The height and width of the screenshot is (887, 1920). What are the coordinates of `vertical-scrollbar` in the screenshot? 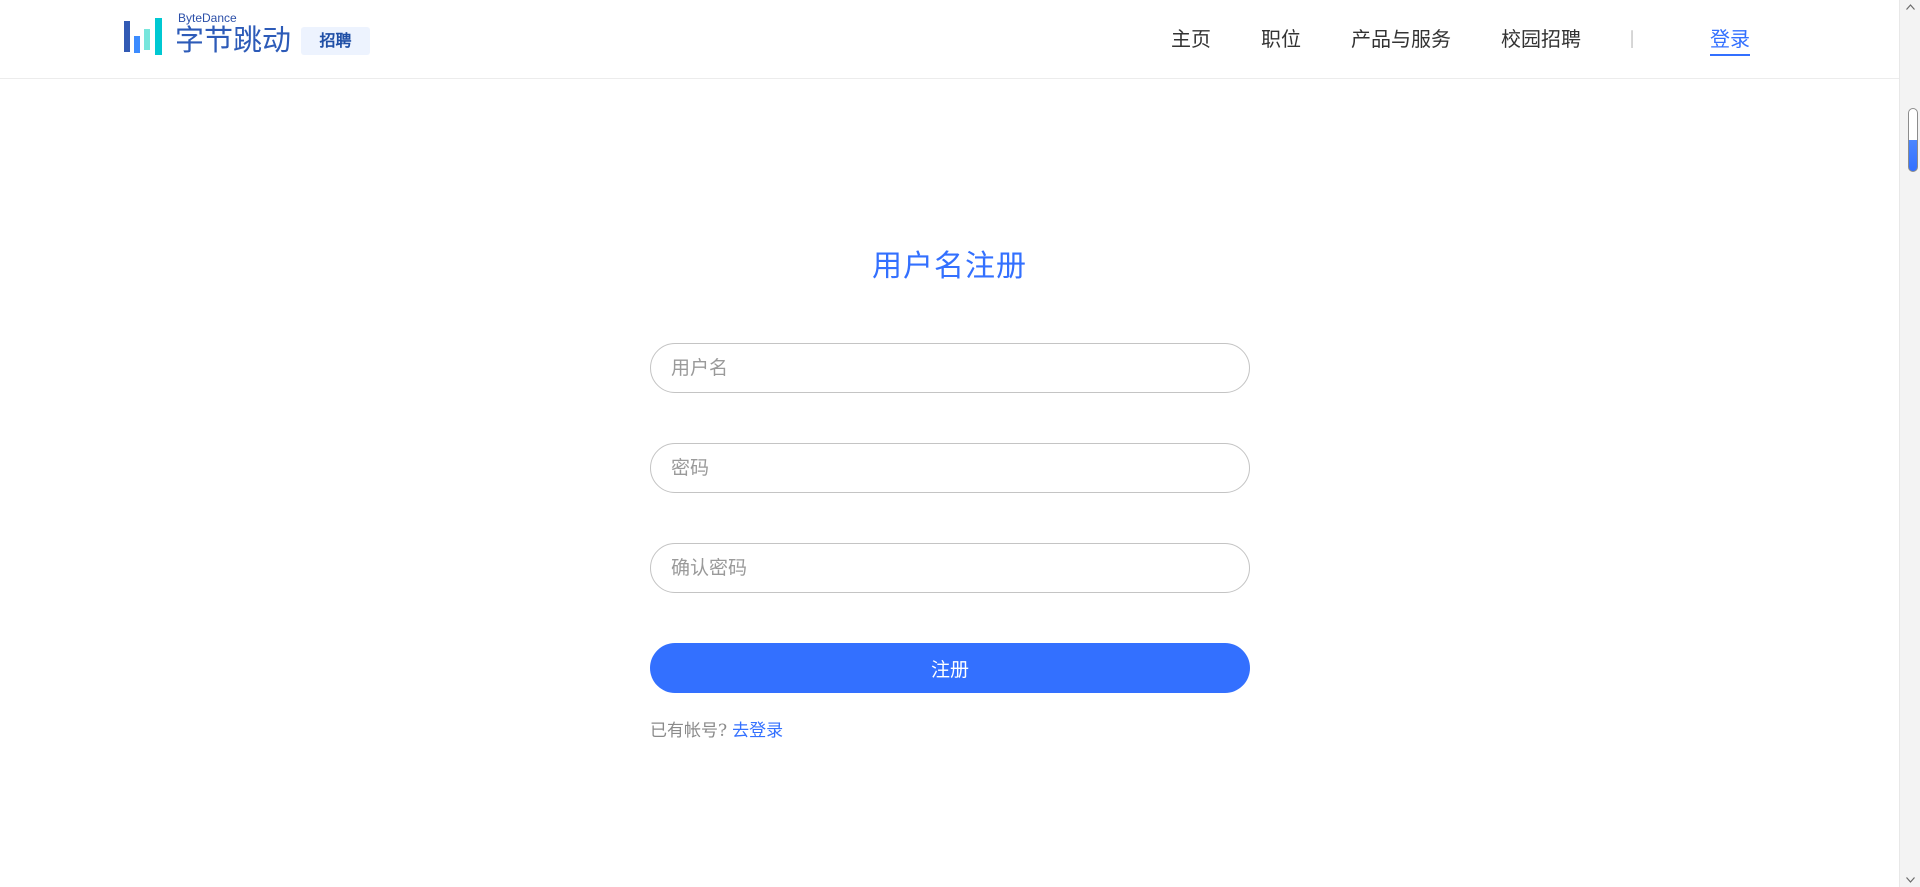 It's located at (1909, 443).